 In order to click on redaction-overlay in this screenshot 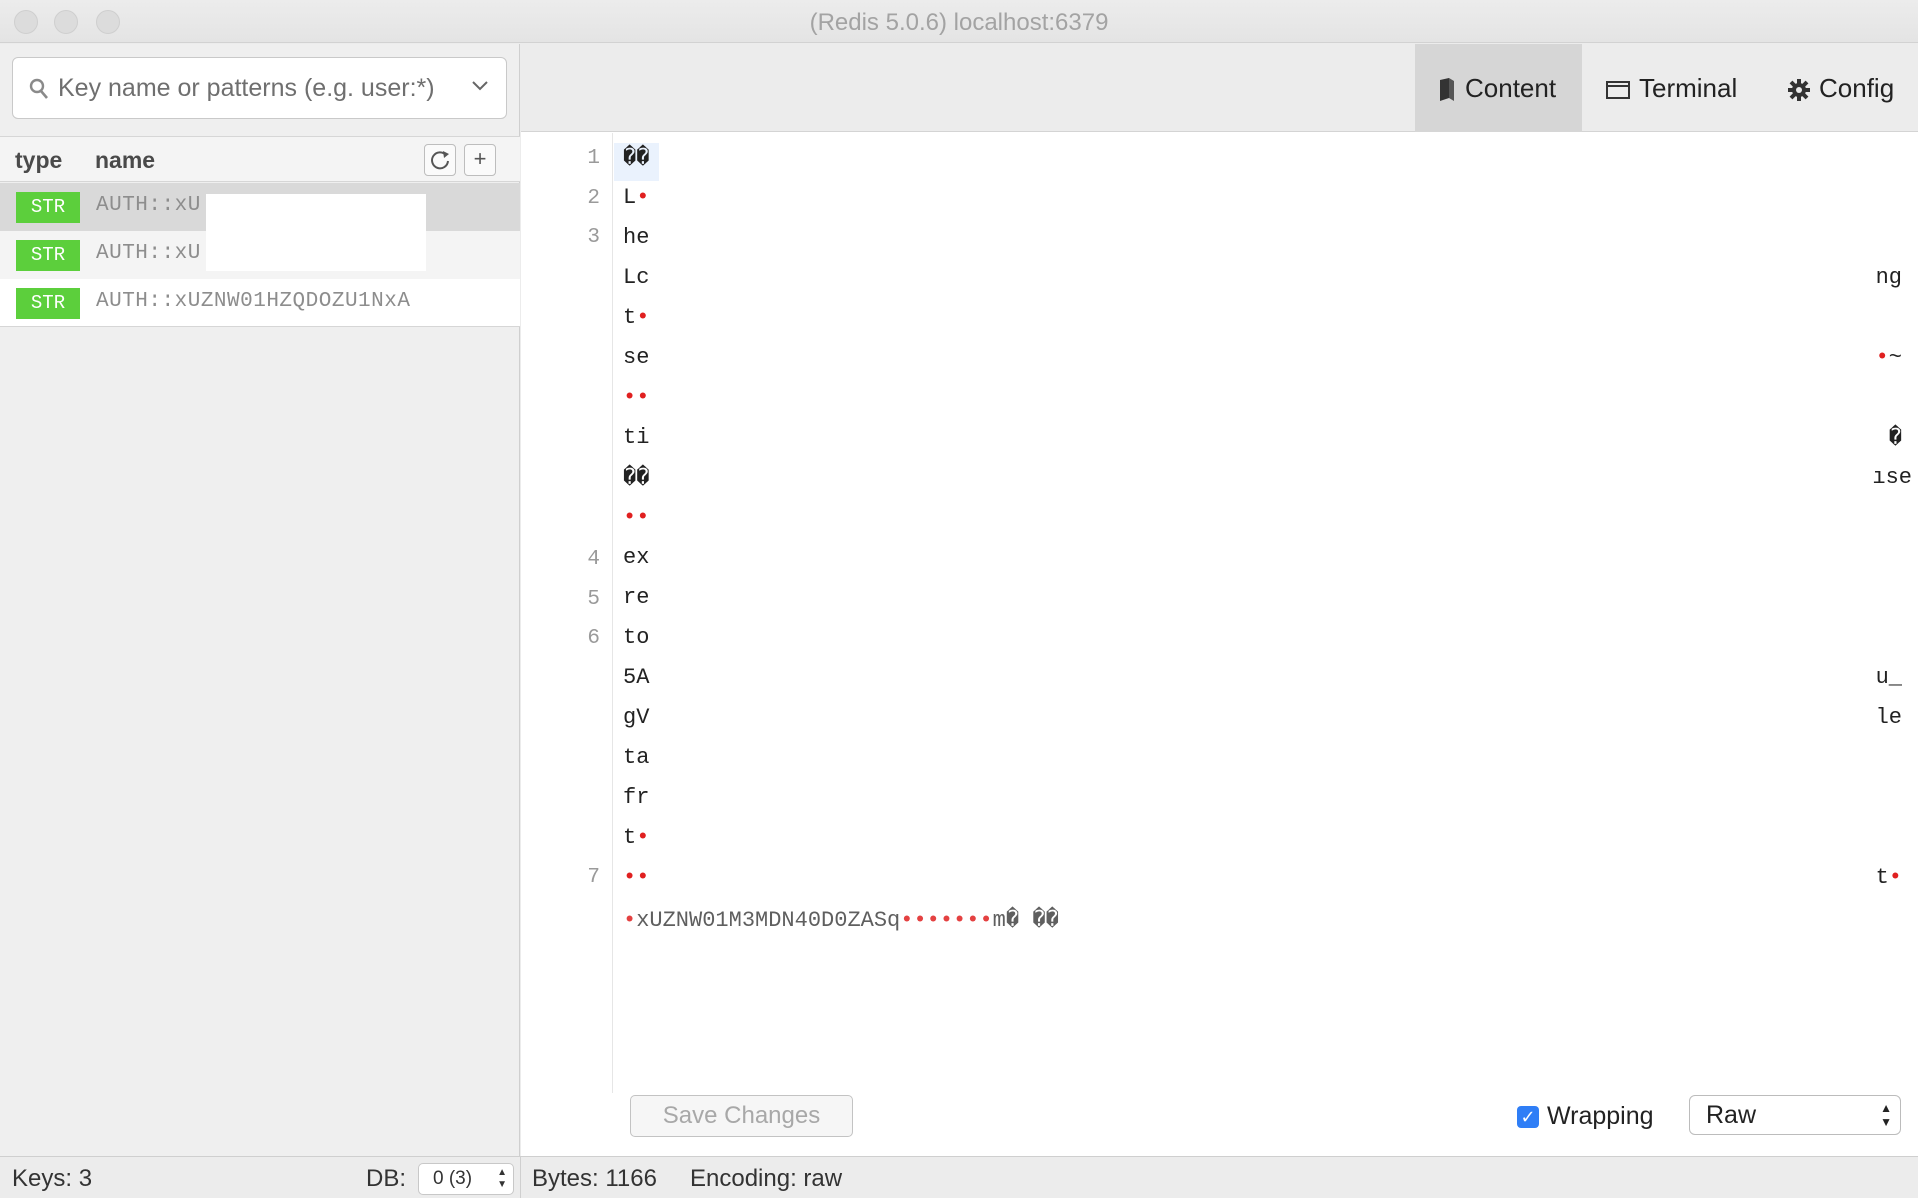, I will do `click(316, 232)`.